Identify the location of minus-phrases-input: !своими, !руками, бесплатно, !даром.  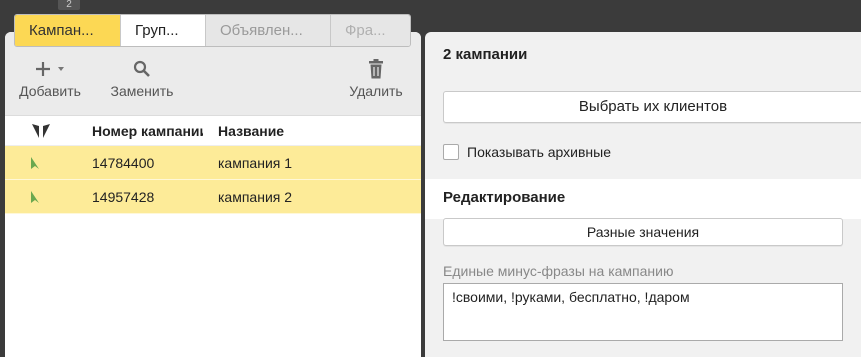
(643, 312).